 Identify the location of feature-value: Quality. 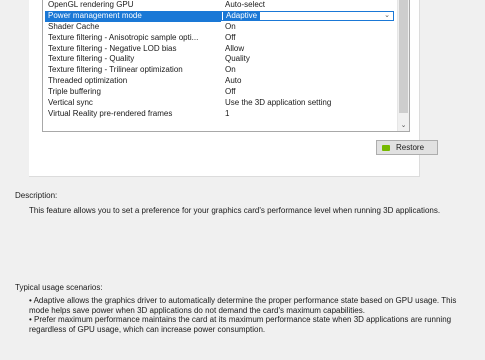
(237, 59).